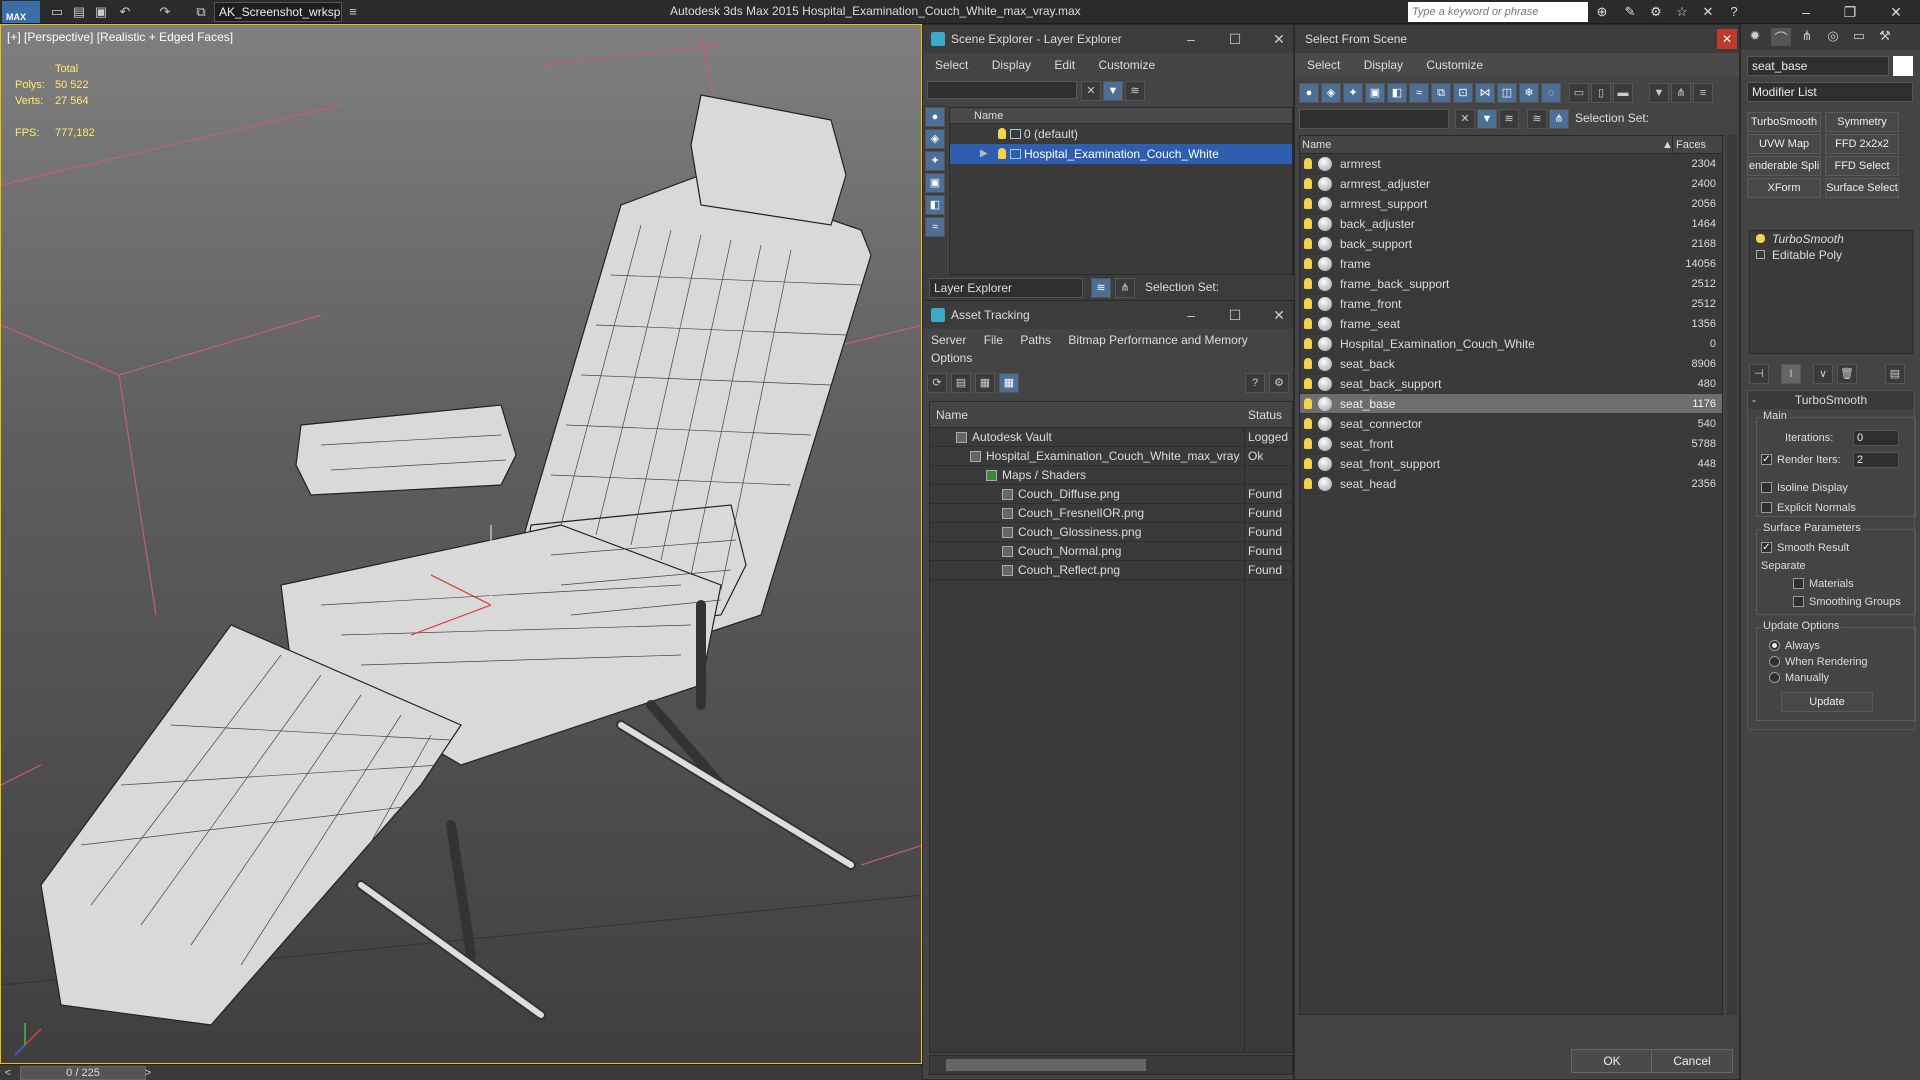 Image resolution: width=1920 pixels, height=1080 pixels. Describe the element at coordinates (948, 340) in the screenshot. I see `menu-server: Server` at that location.